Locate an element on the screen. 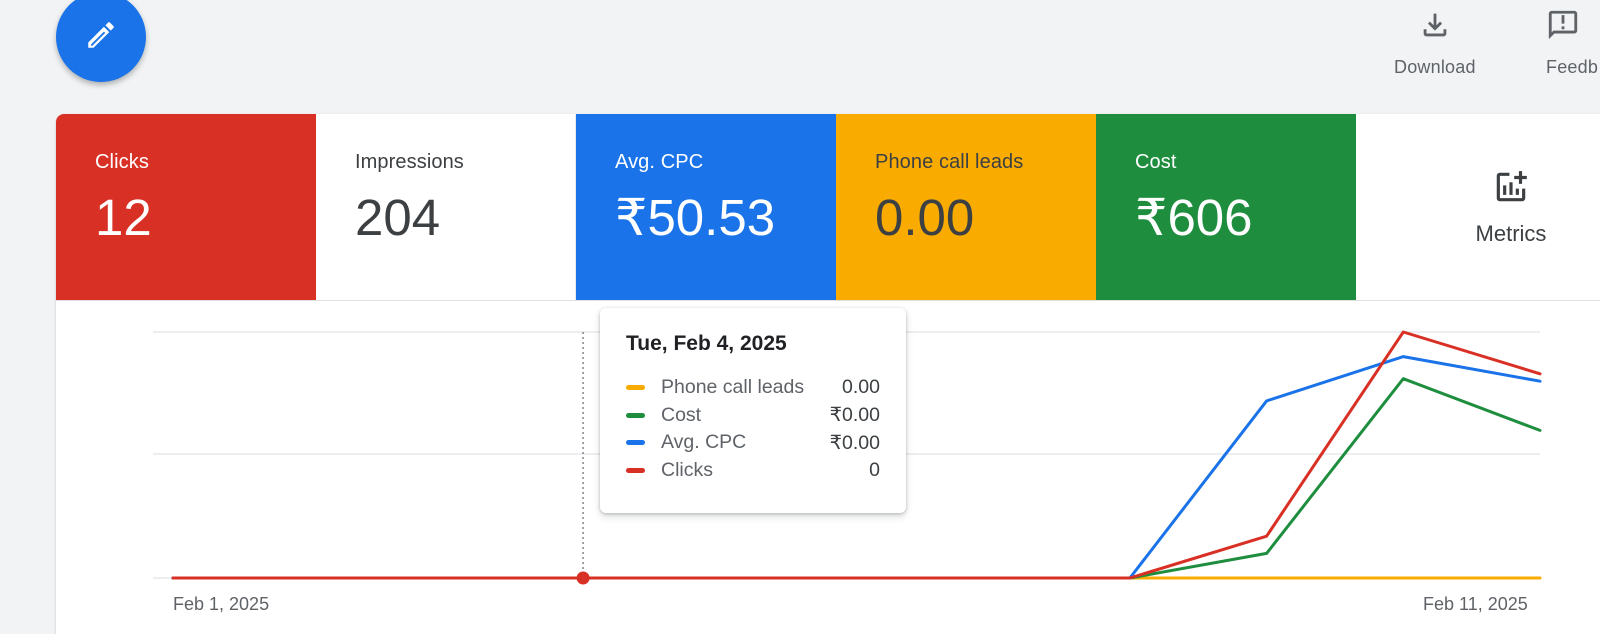 The width and height of the screenshot is (1600, 634). tooltip-series-value: 0.00 is located at coordinates (861, 387).